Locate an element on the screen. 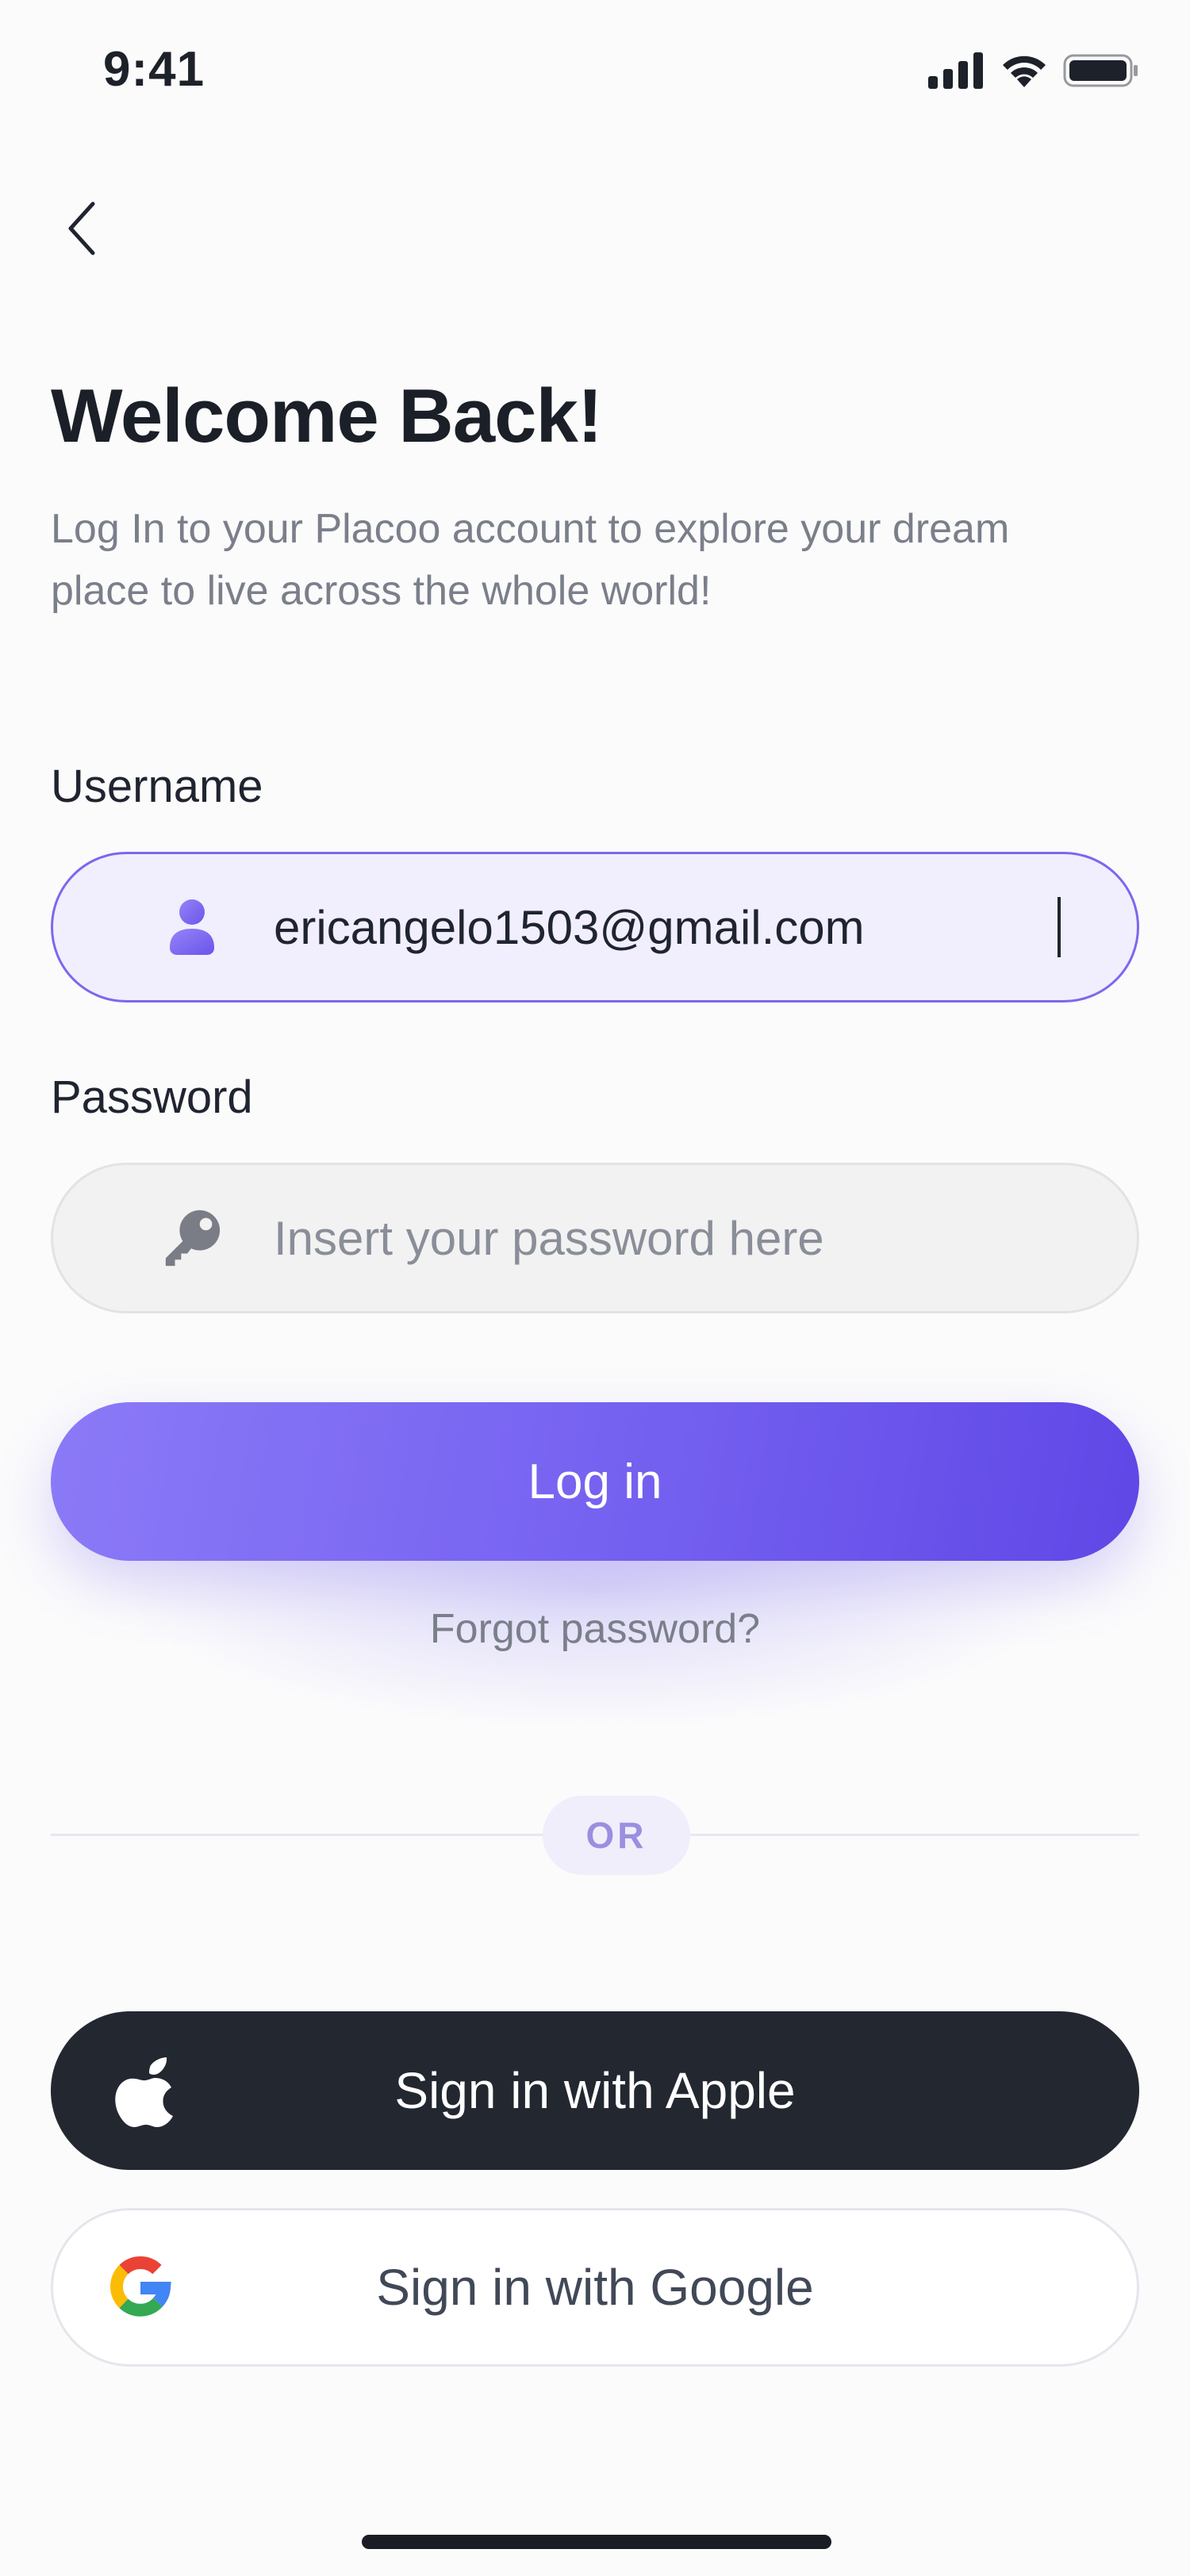 The width and height of the screenshot is (1190, 2576). status-icons is located at coordinates (1033, 71).